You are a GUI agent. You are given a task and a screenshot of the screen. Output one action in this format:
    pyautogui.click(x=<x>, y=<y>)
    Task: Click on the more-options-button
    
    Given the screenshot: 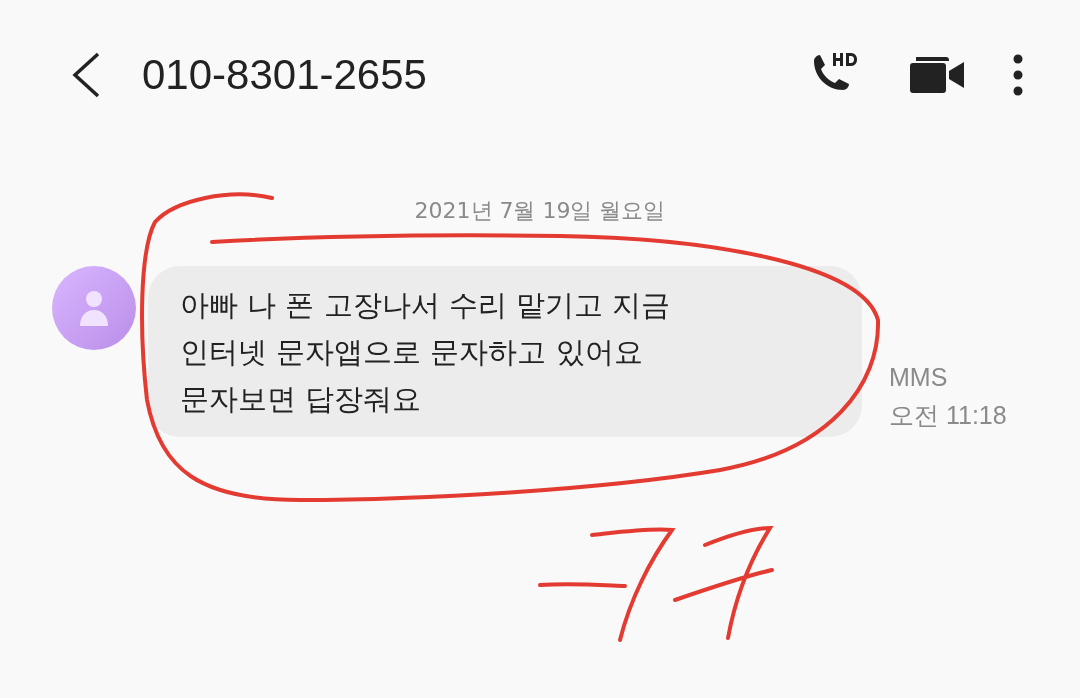 What is the action you would take?
    pyautogui.click(x=1018, y=75)
    